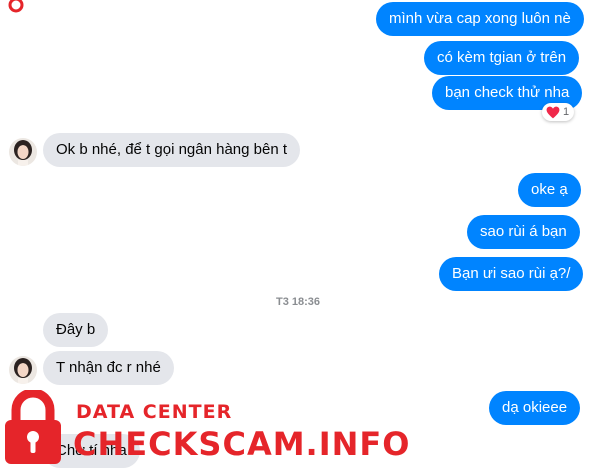  What do you see at coordinates (76, 330) in the screenshot?
I see `message-incoming: Đây b` at bounding box center [76, 330].